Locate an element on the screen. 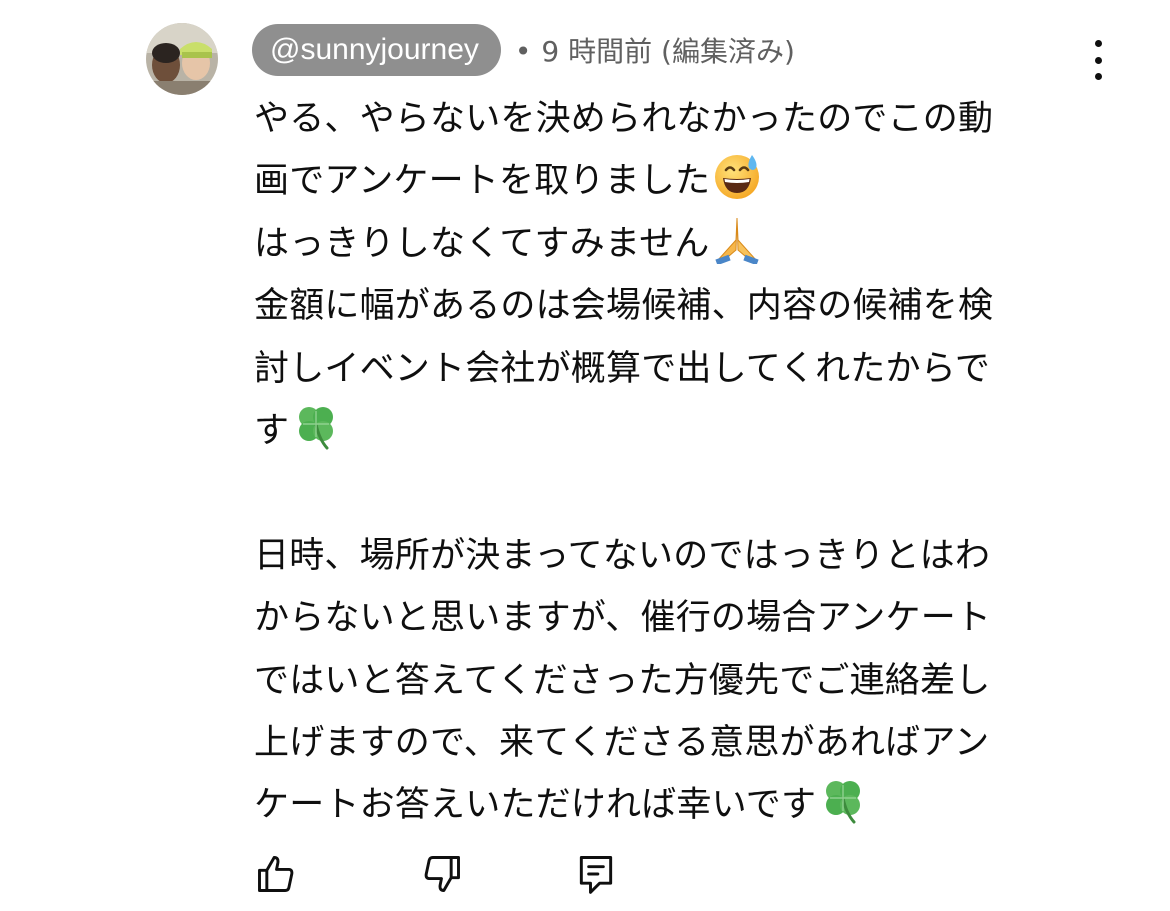 The image size is (1170, 911). dislike-button is located at coordinates (442, 874).